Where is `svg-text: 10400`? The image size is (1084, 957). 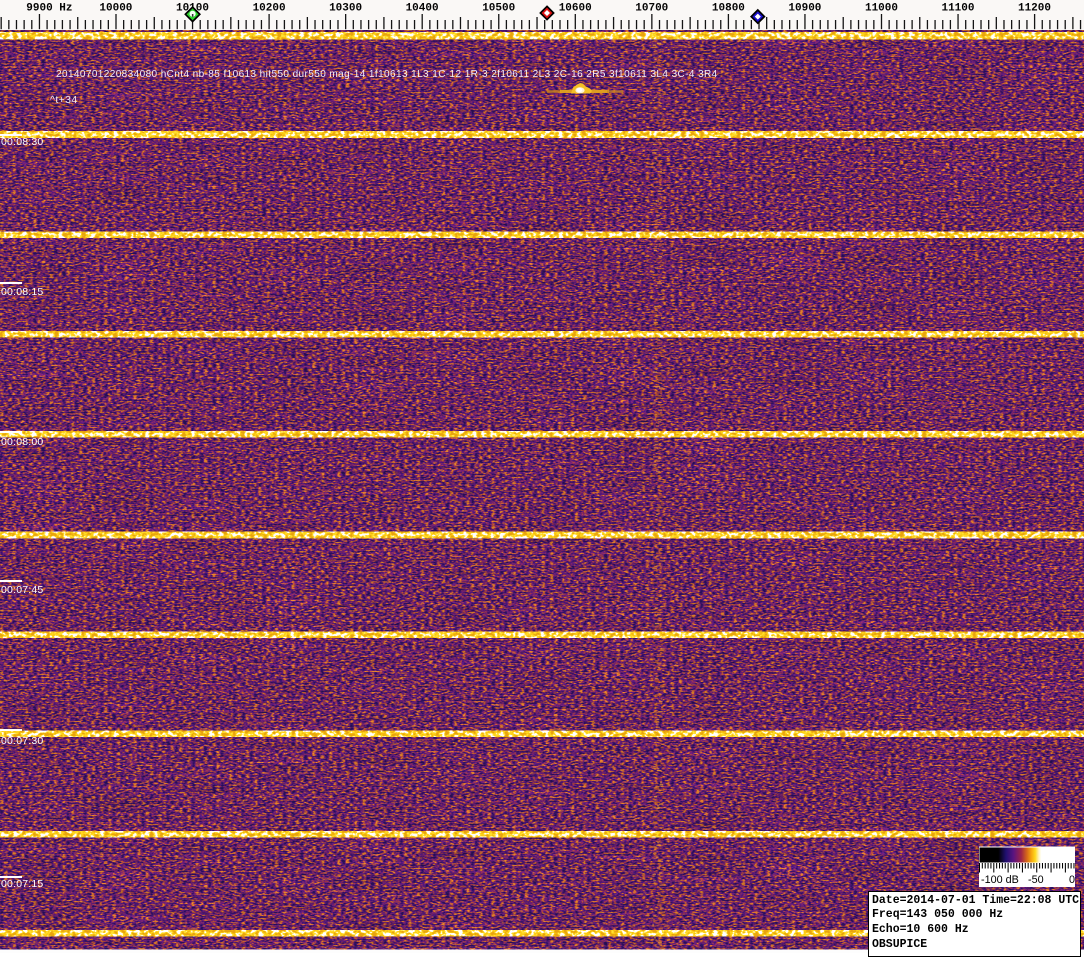 svg-text: 10400 is located at coordinates (422, 9).